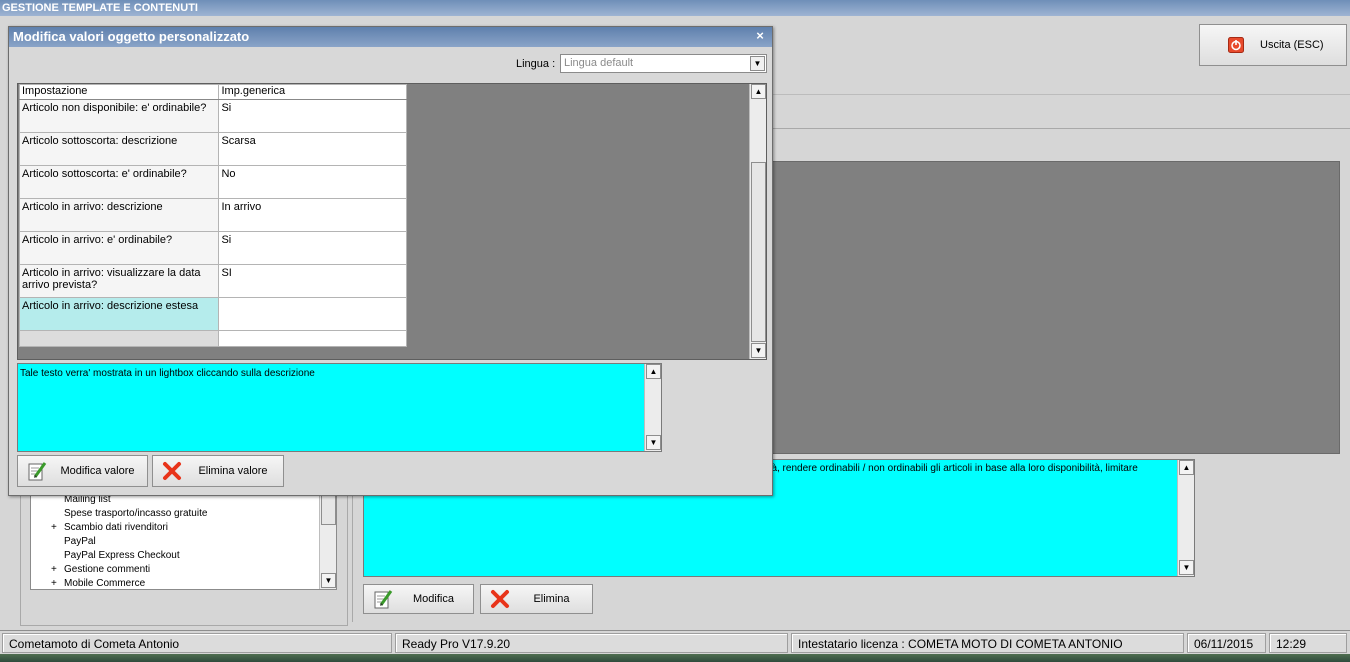 This screenshot has height=662, width=1350. I want to click on grid-row-selected: Articolo in arrivo: descrizione estesa, so click(212, 314).